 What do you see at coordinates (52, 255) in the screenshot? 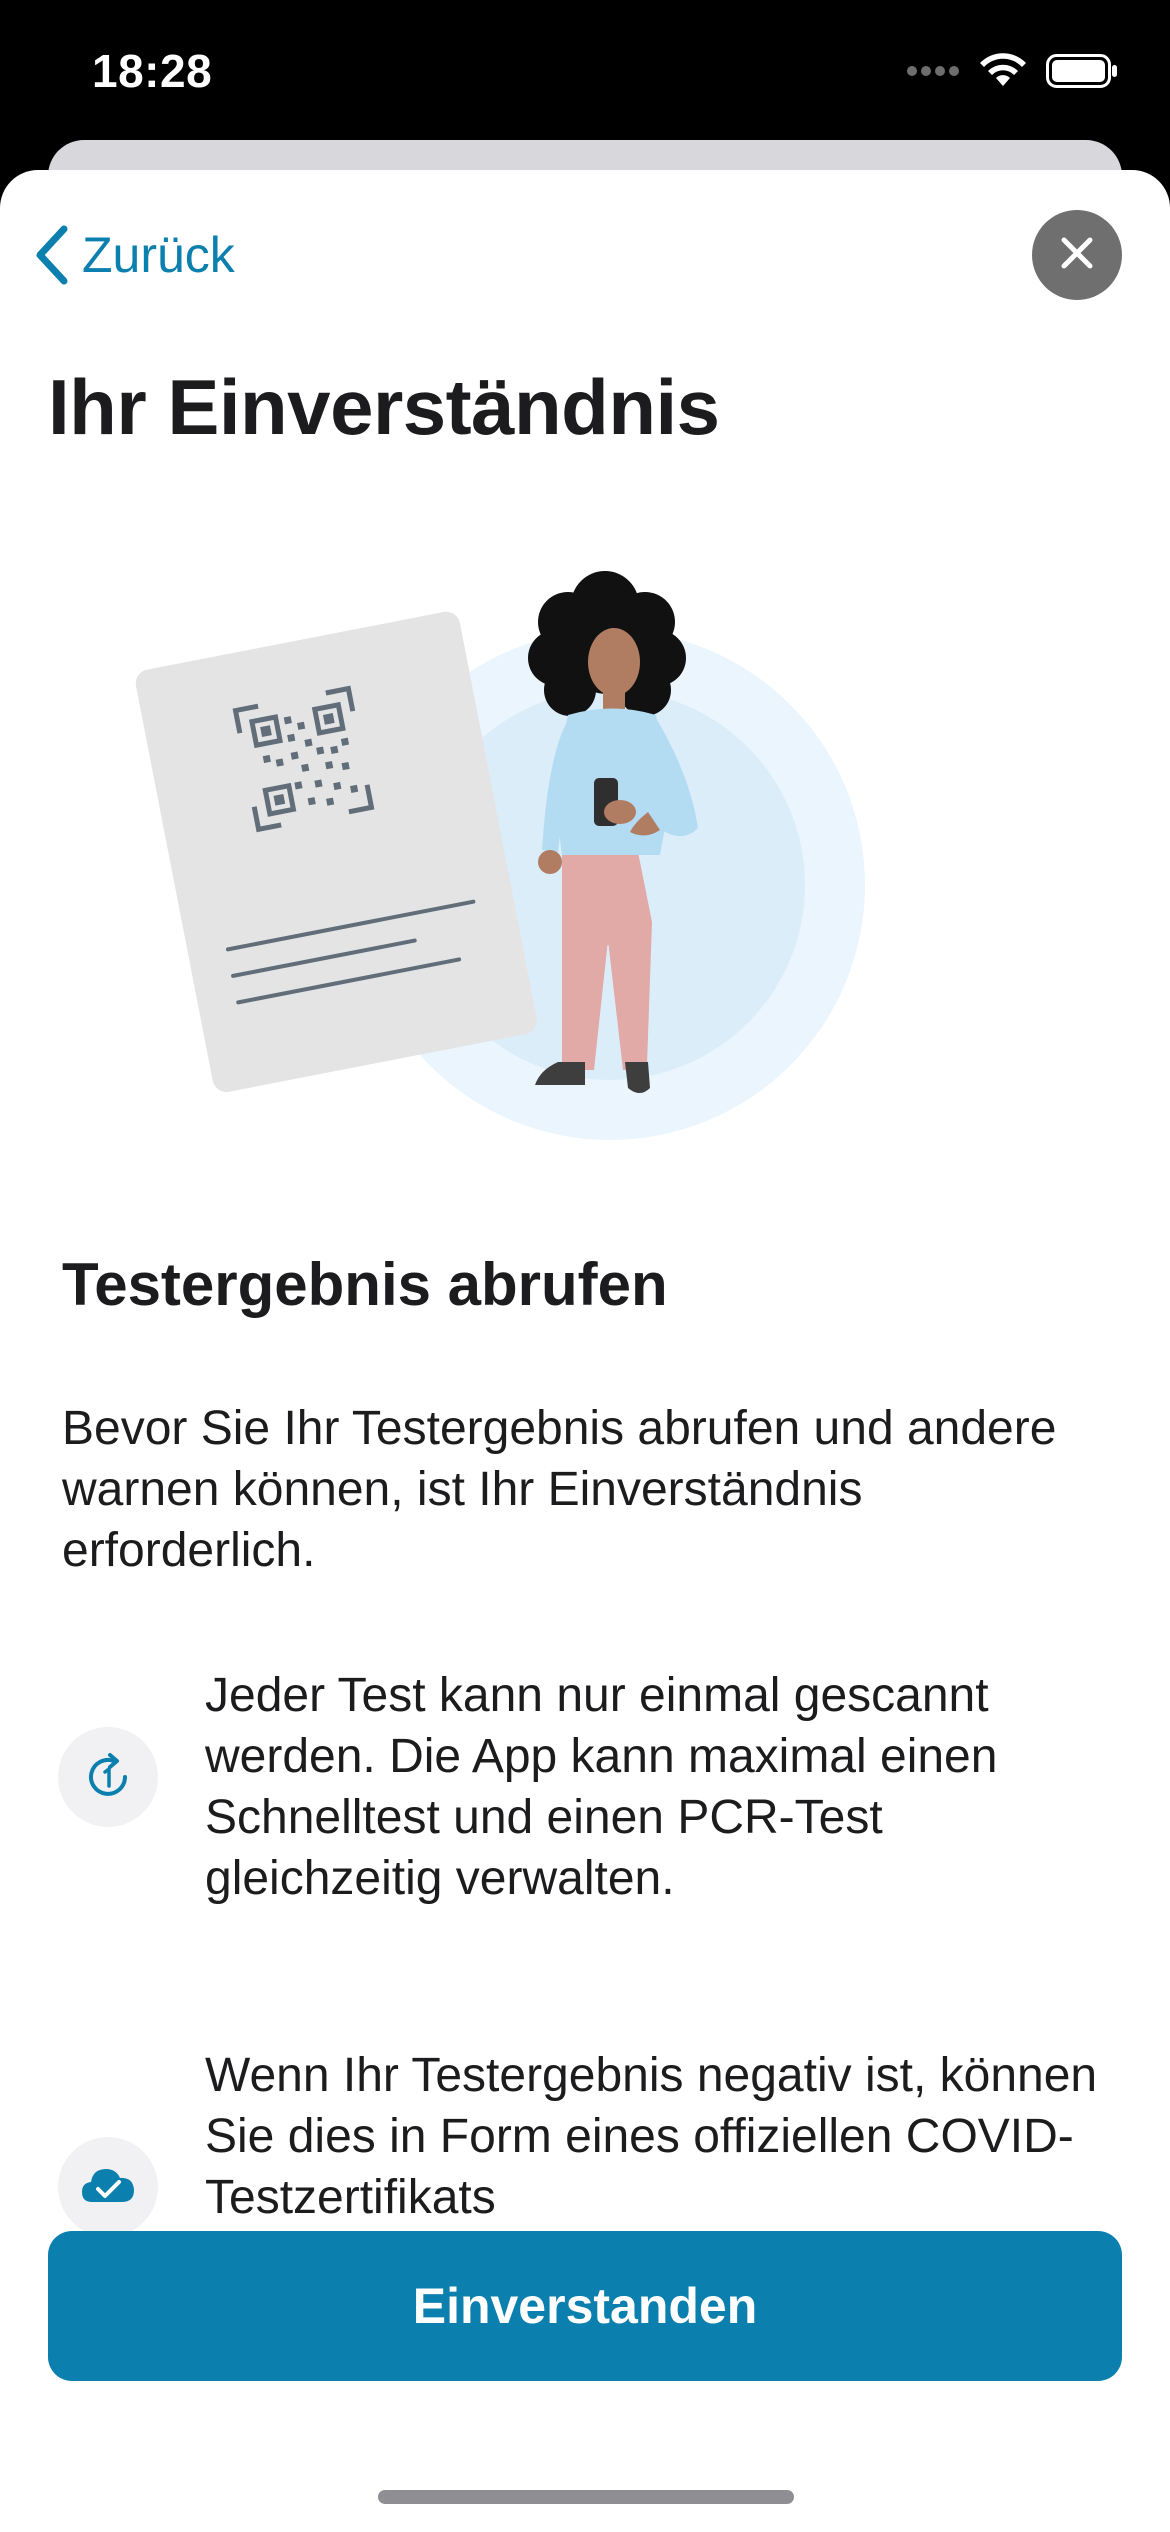
I see `chevron-left-icon` at bounding box center [52, 255].